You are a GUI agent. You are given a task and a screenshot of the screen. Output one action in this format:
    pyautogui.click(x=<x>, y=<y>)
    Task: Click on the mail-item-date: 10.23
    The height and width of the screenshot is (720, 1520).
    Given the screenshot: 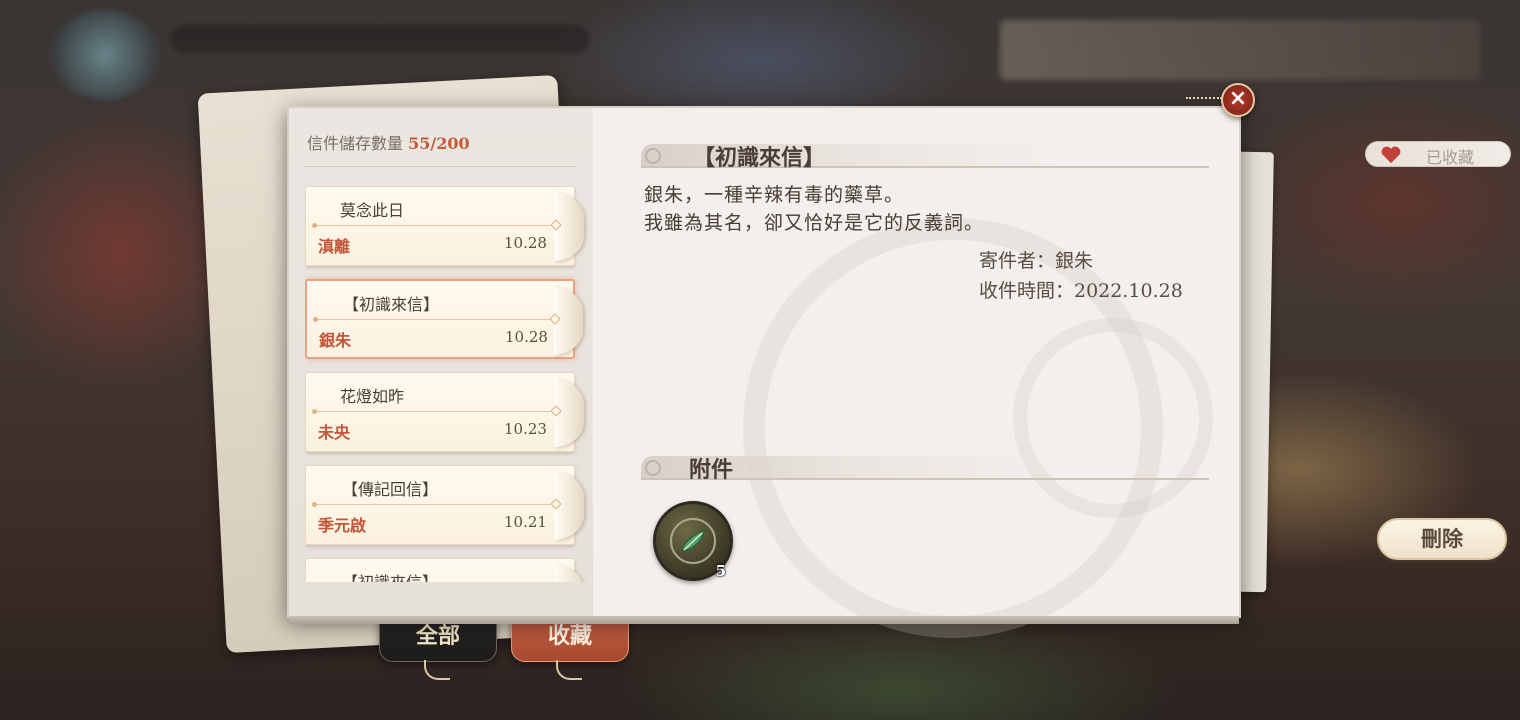 What is the action you would take?
    pyautogui.click(x=525, y=429)
    